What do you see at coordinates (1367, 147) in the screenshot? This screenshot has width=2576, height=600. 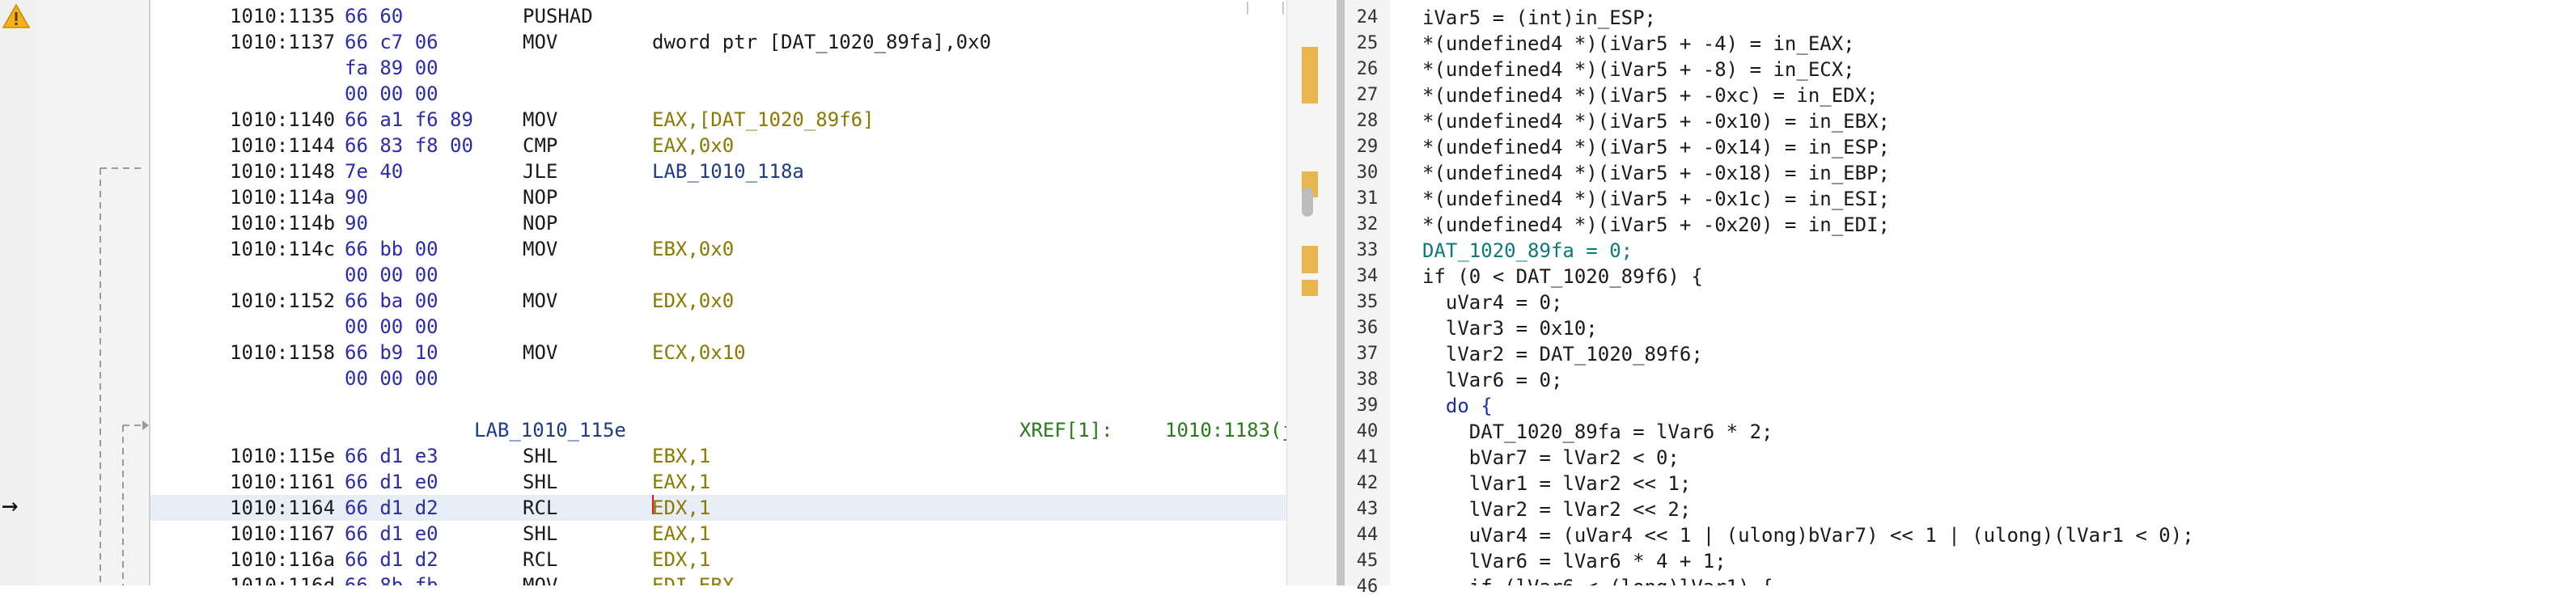 I see `line-number: 29` at bounding box center [1367, 147].